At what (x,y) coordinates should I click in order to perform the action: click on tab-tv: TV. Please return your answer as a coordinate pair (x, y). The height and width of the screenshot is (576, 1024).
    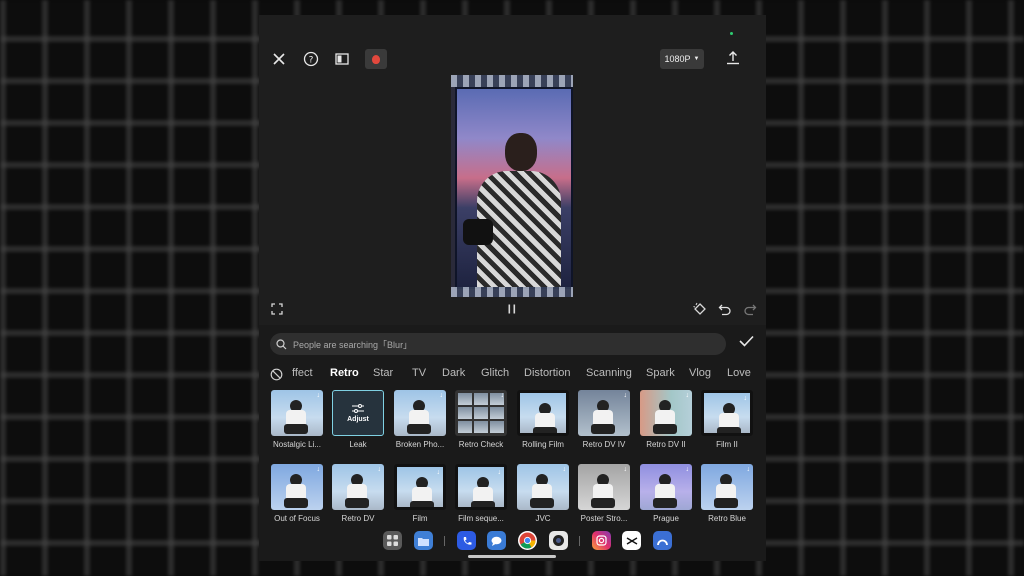
    Looking at the image, I should click on (419, 373).